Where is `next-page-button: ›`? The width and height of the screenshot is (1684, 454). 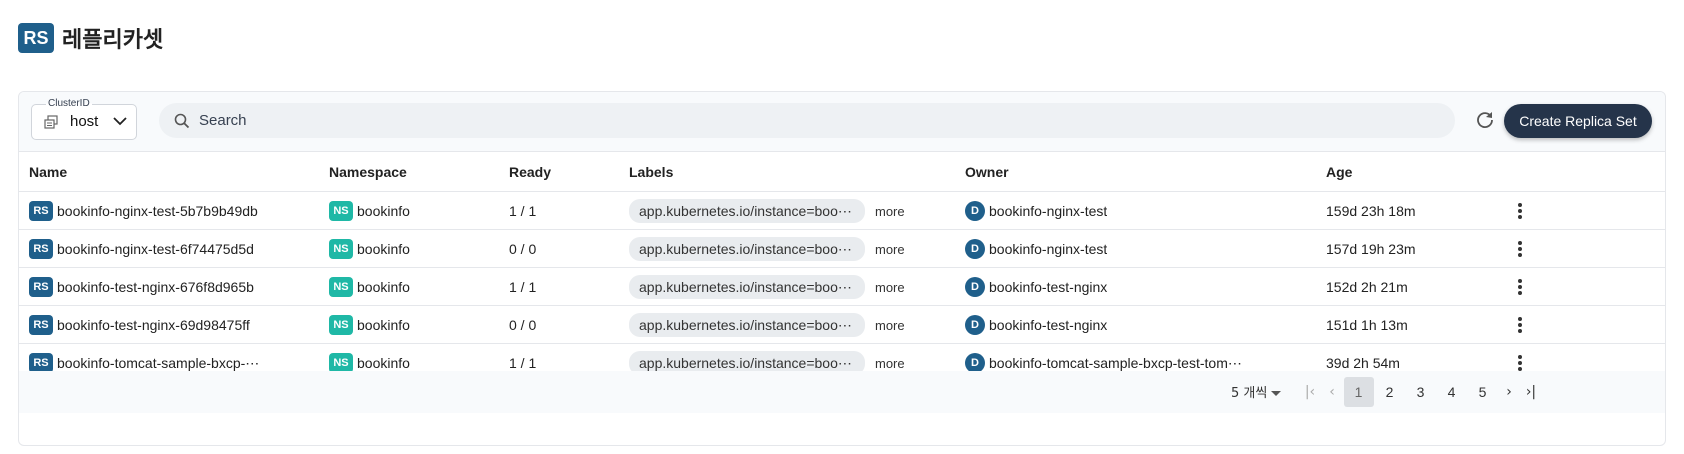
next-page-button: › is located at coordinates (1509, 392).